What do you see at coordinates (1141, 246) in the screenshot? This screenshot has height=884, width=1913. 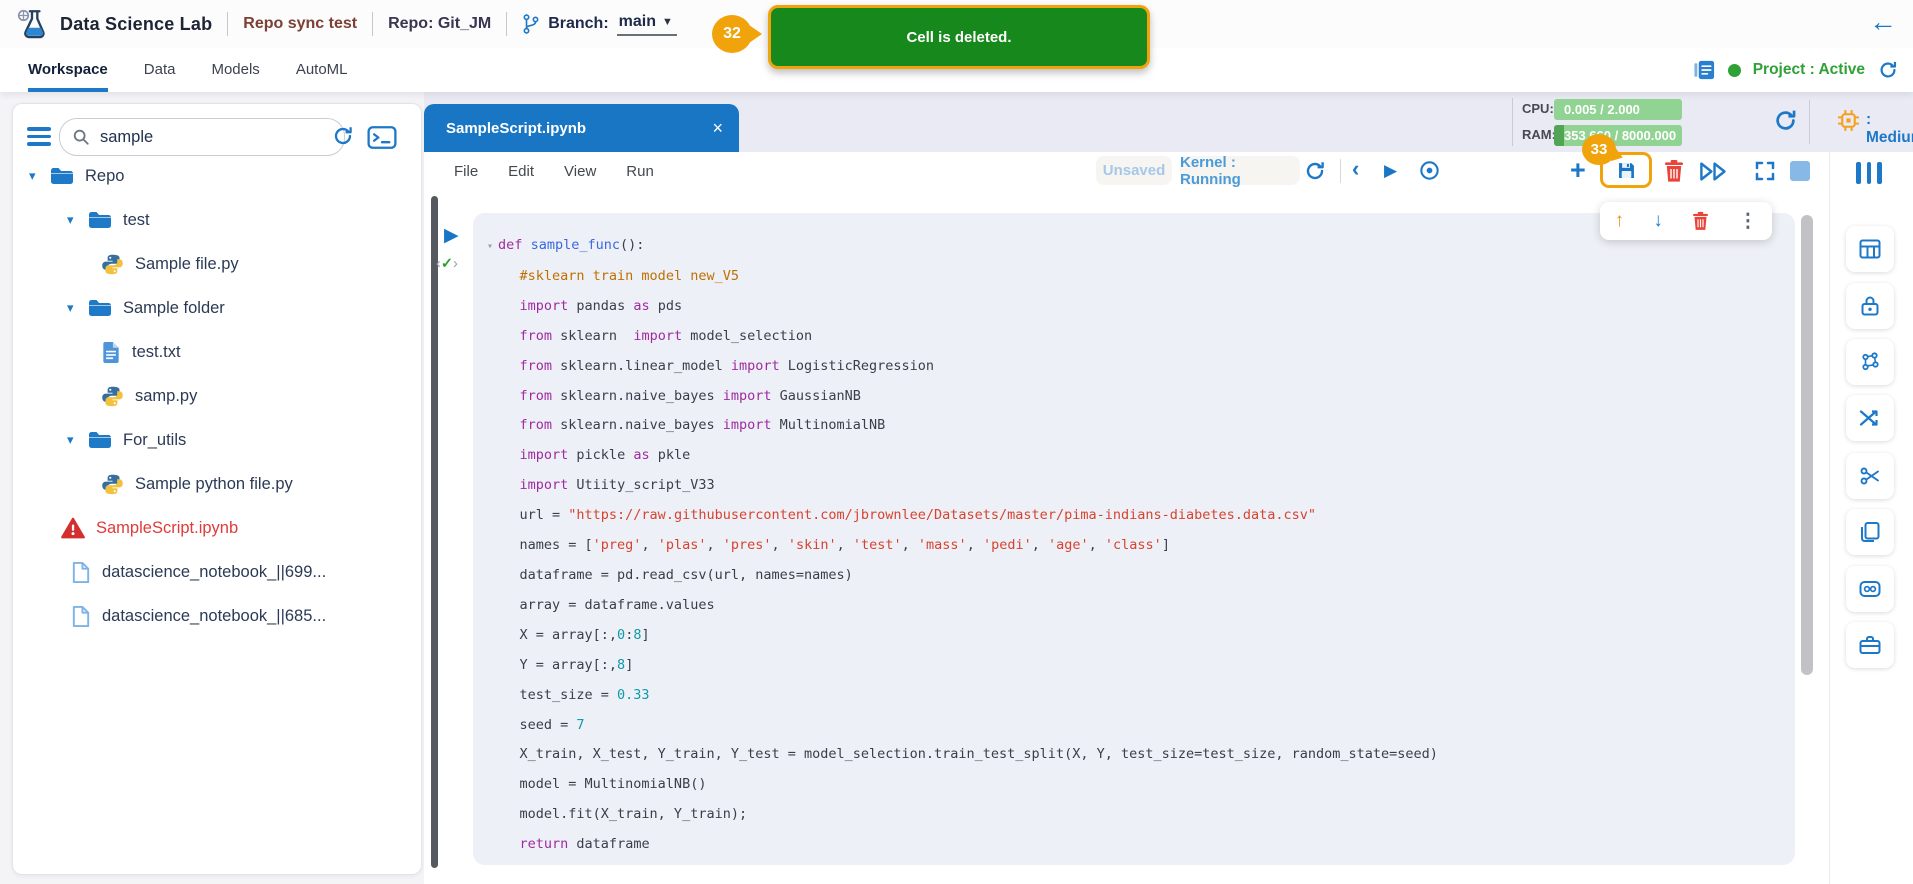 I see `code-line: ▾ def sample_func():` at bounding box center [1141, 246].